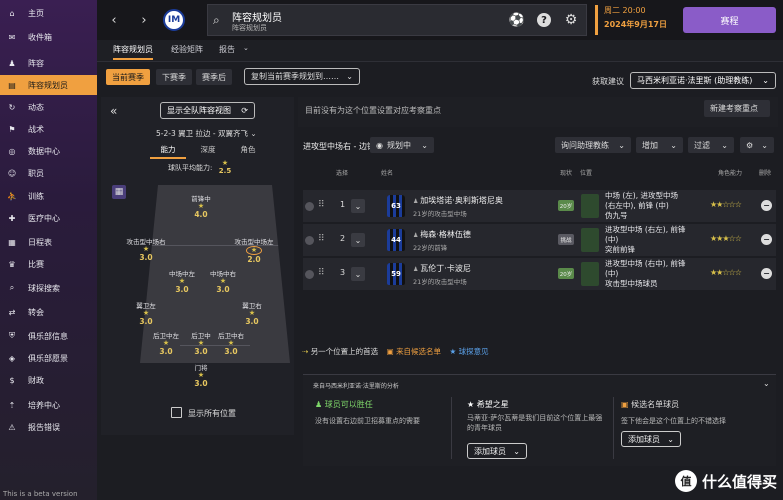 This screenshot has width=783, height=500. Describe the element at coordinates (133, 52) in the screenshot. I see `tab-squad-planner: 阵容规划员` at that location.